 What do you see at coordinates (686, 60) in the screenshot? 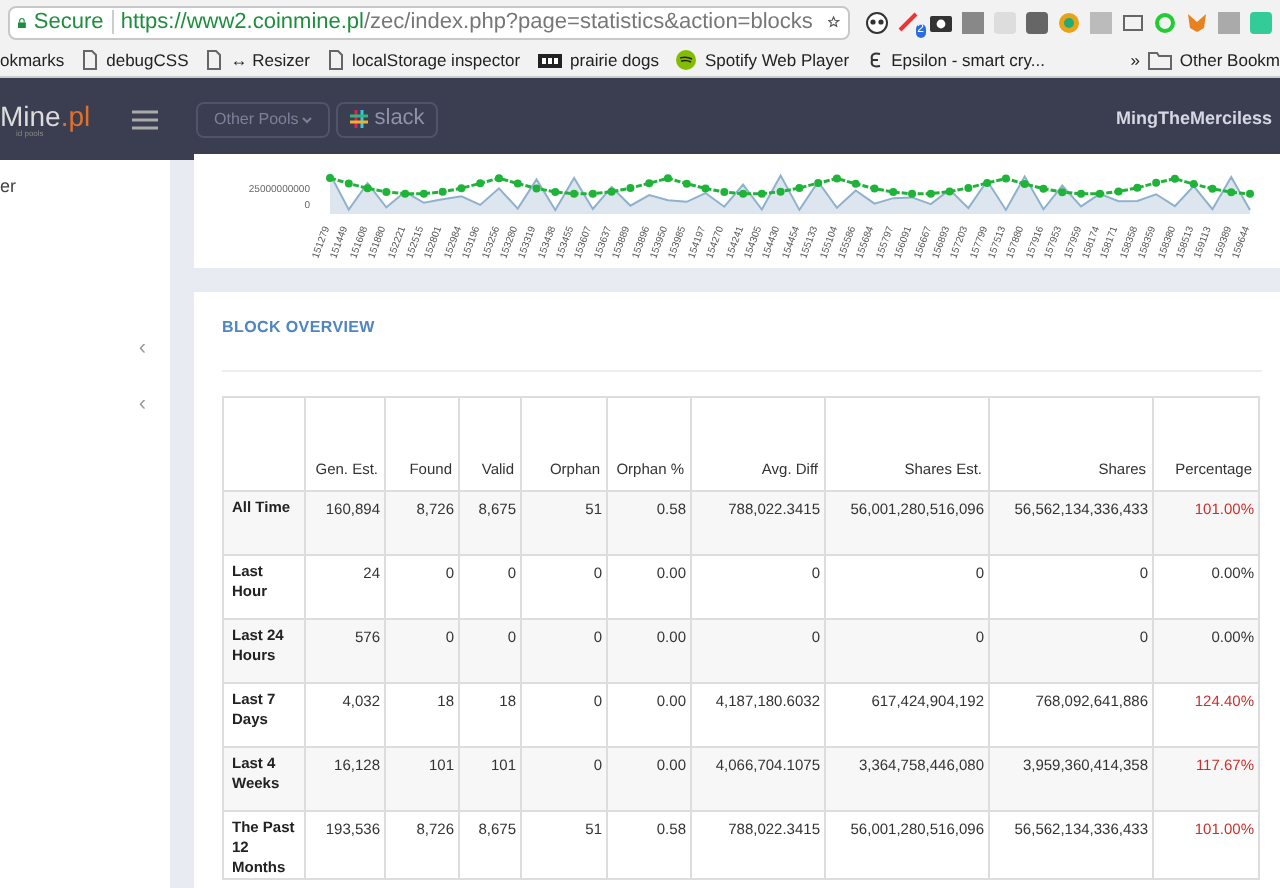
I see `spotify-icon` at bounding box center [686, 60].